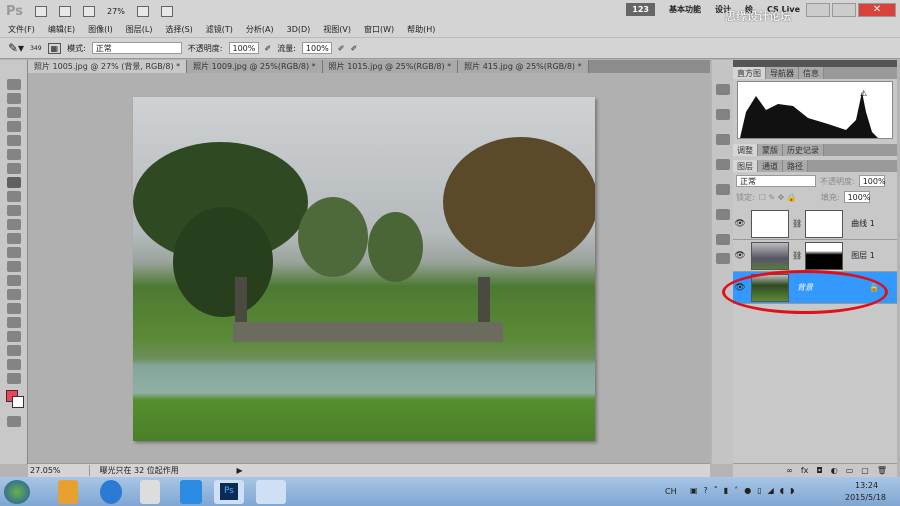 This screenshot has width=900, height=506. I want to click on zoom-tool-icon, so click(14, 378).